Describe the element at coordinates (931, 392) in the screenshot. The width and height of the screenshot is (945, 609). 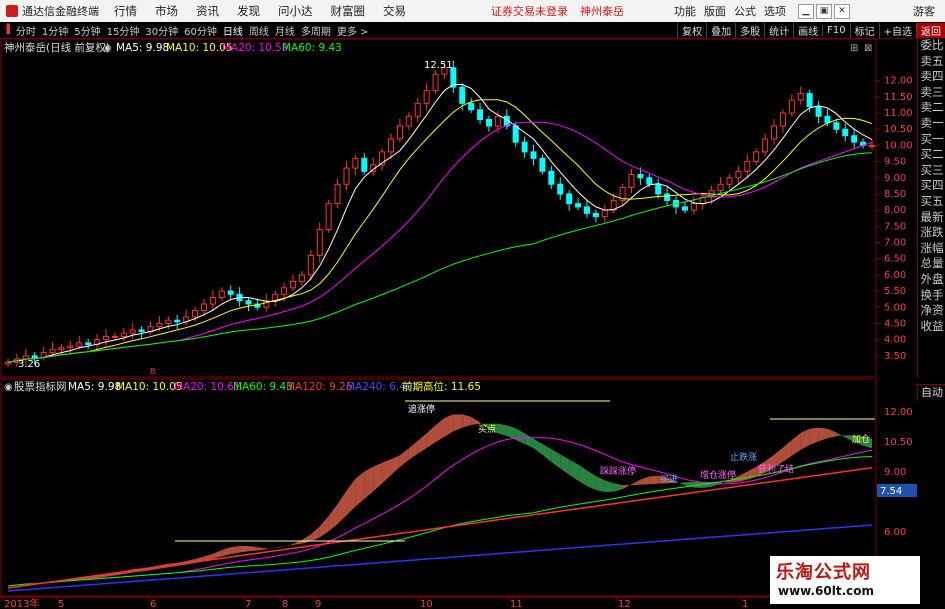
I see `auto-scale-button: 自动` at that location.